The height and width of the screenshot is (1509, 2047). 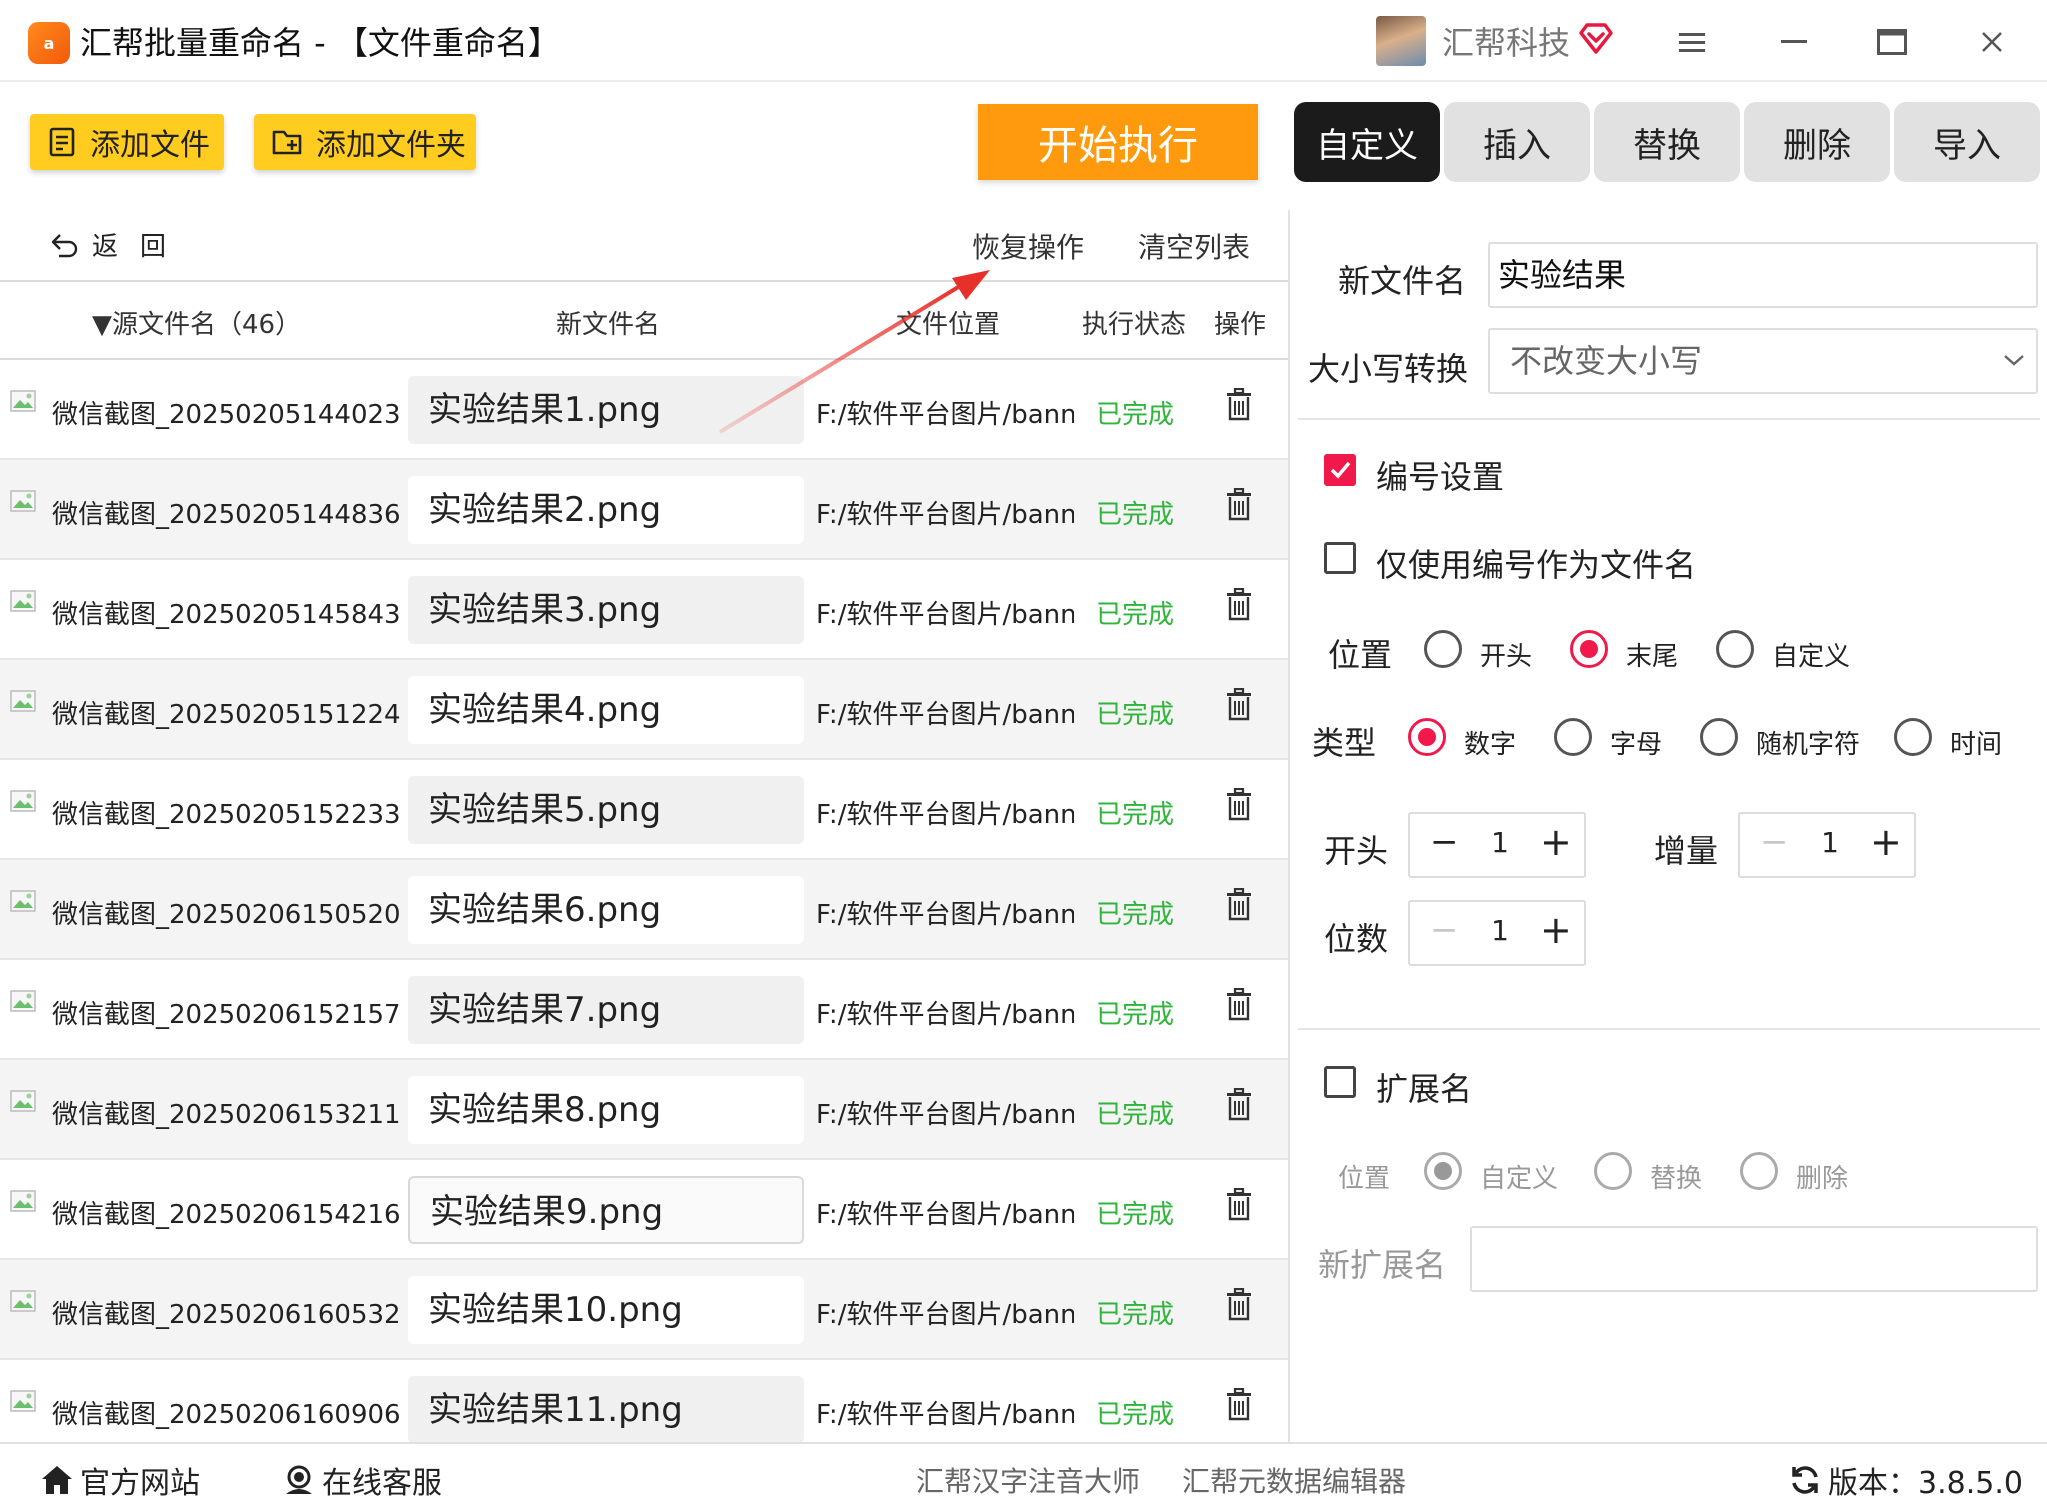 What do you see at coordinates (606, 810) in the screenshot?
I see `new-filename-input: 实验结果5.png` at bounding box center [606, 810].